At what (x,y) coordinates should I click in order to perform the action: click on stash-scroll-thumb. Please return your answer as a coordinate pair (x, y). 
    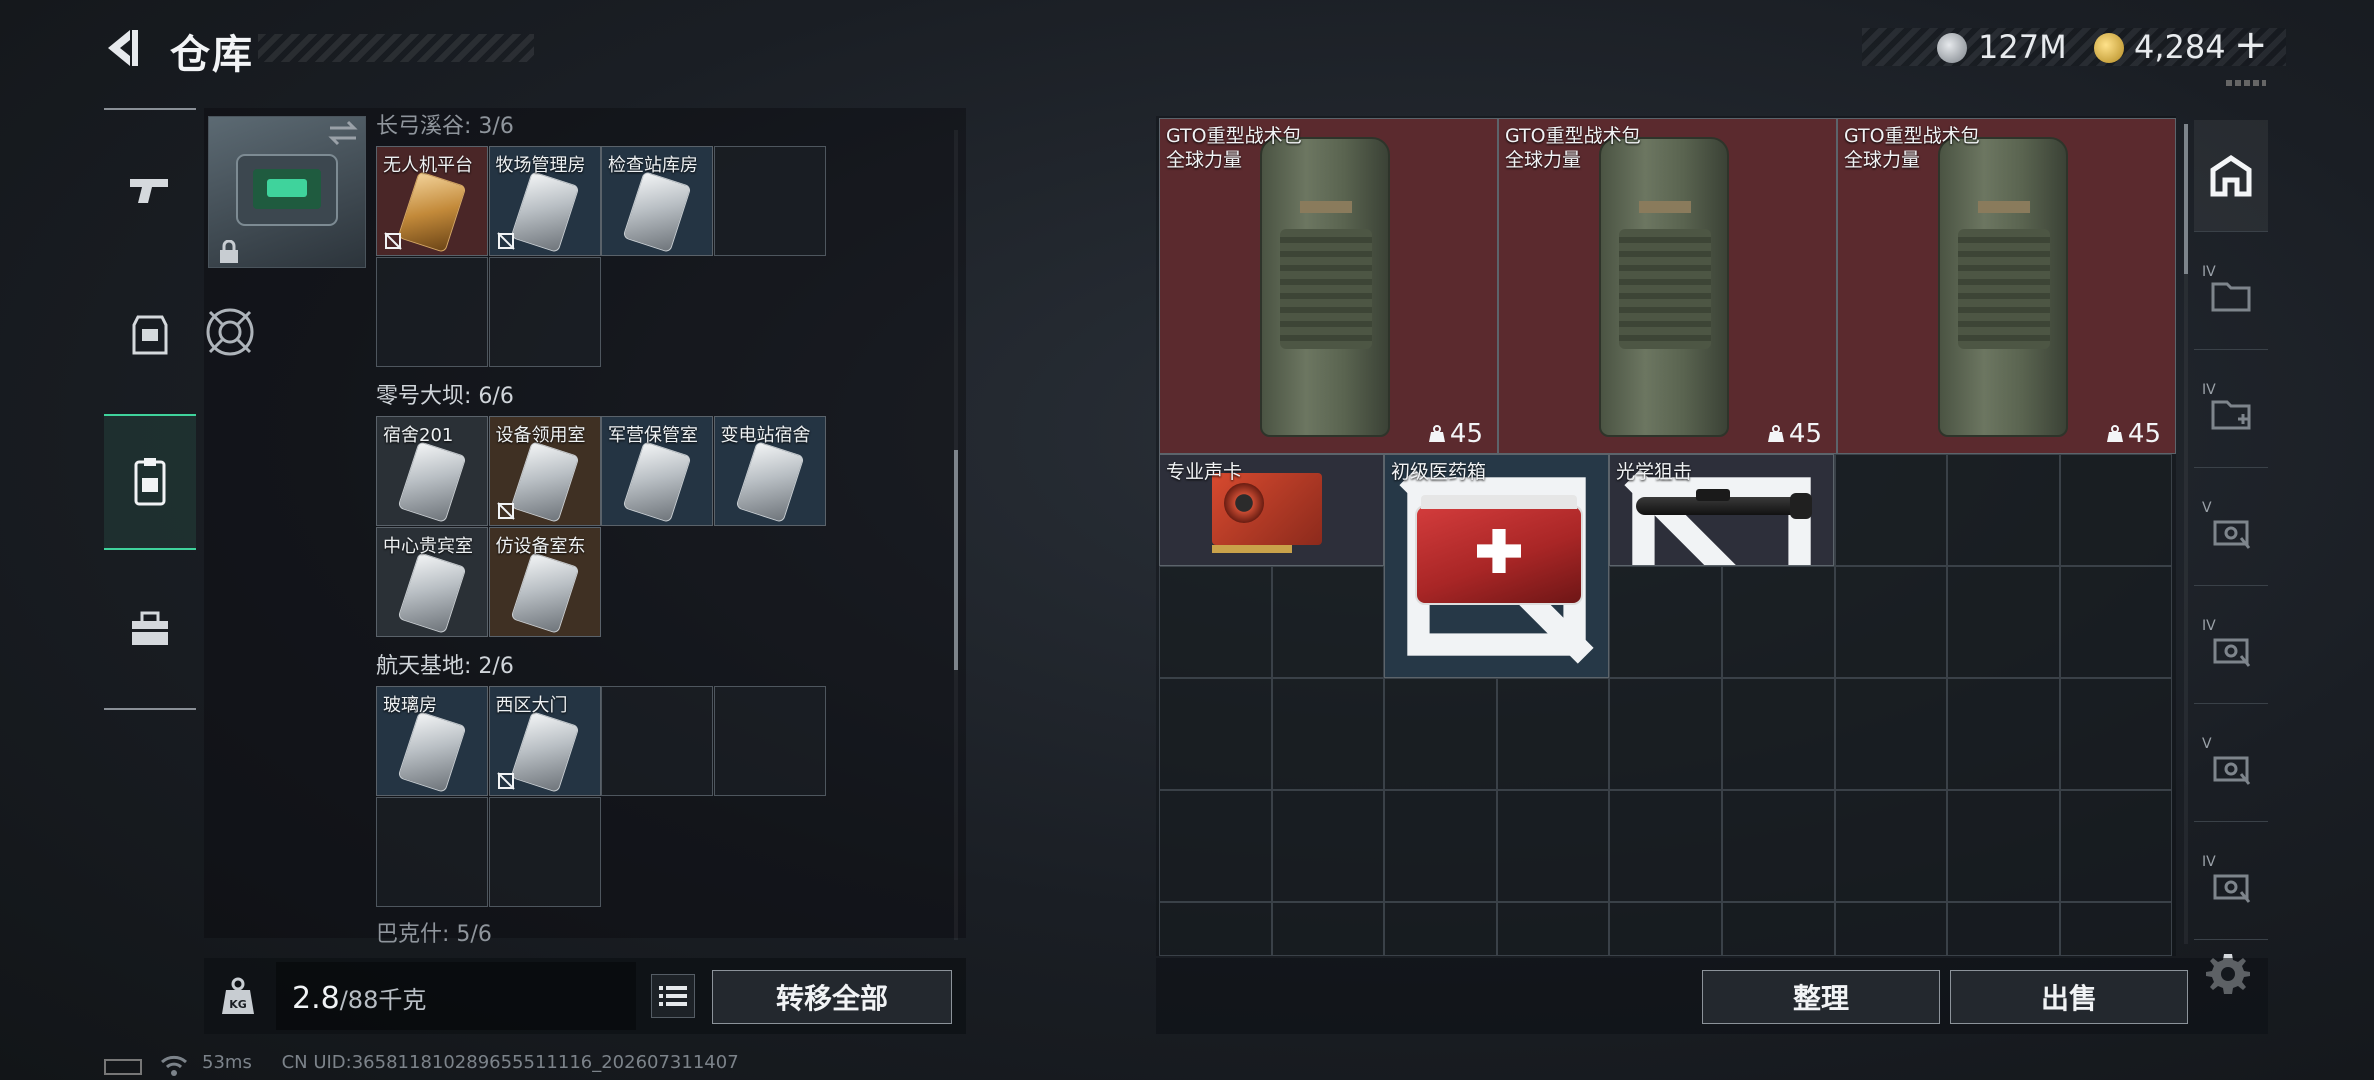
    Looking at the image, I should click on (2186, 199).